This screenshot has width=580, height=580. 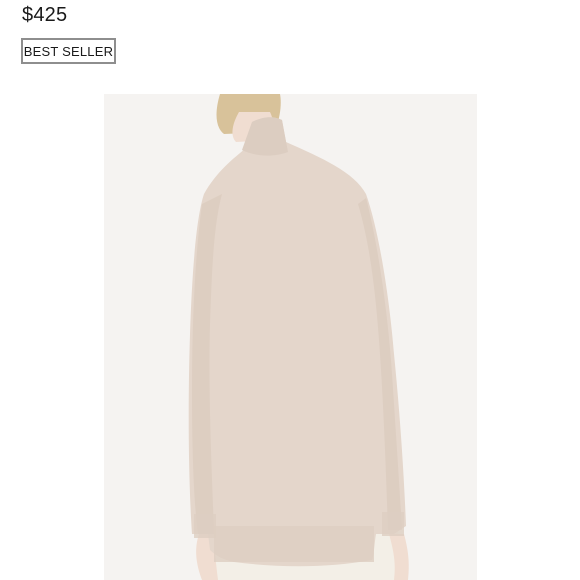 I want to click on left-cuff, so click(x=205, y=526).